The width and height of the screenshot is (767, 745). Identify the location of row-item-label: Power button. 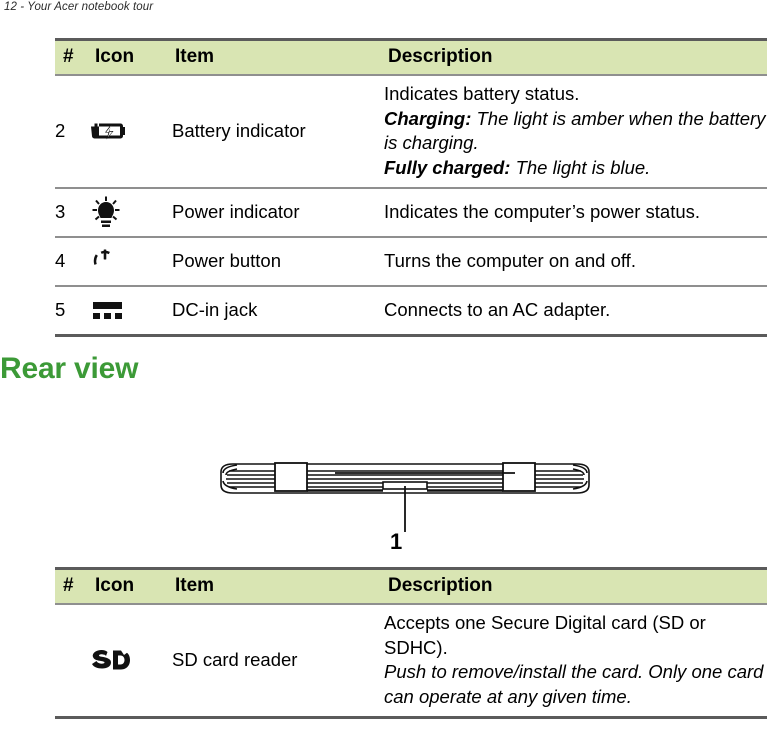
(278, 262).